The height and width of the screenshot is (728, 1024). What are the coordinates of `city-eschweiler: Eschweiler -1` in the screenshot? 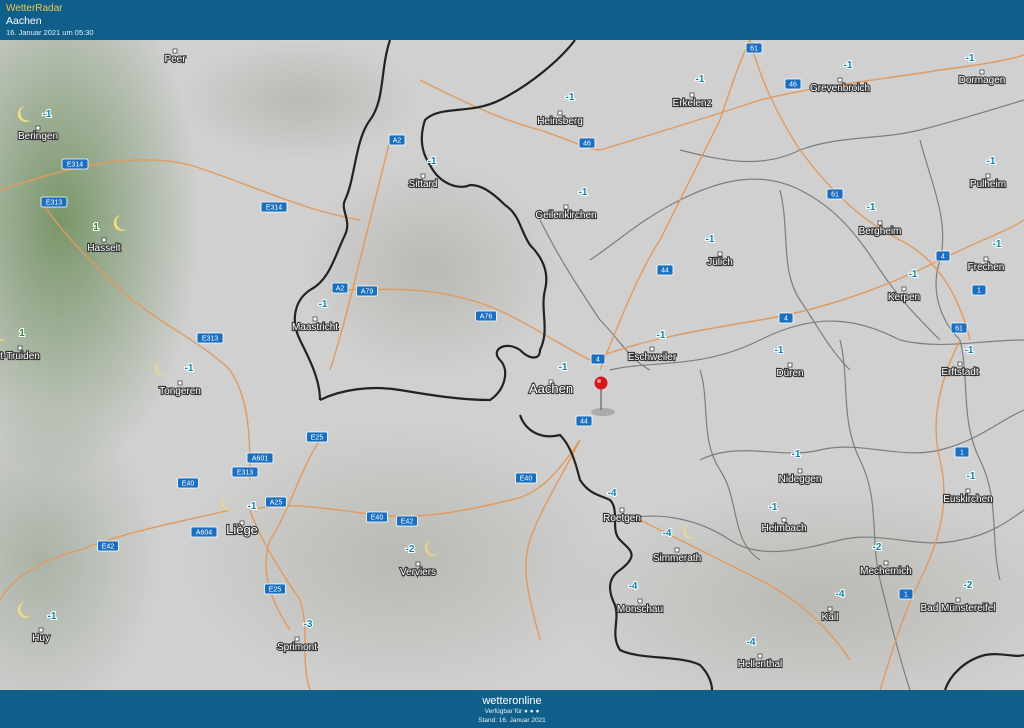 It's located at (652, 346).